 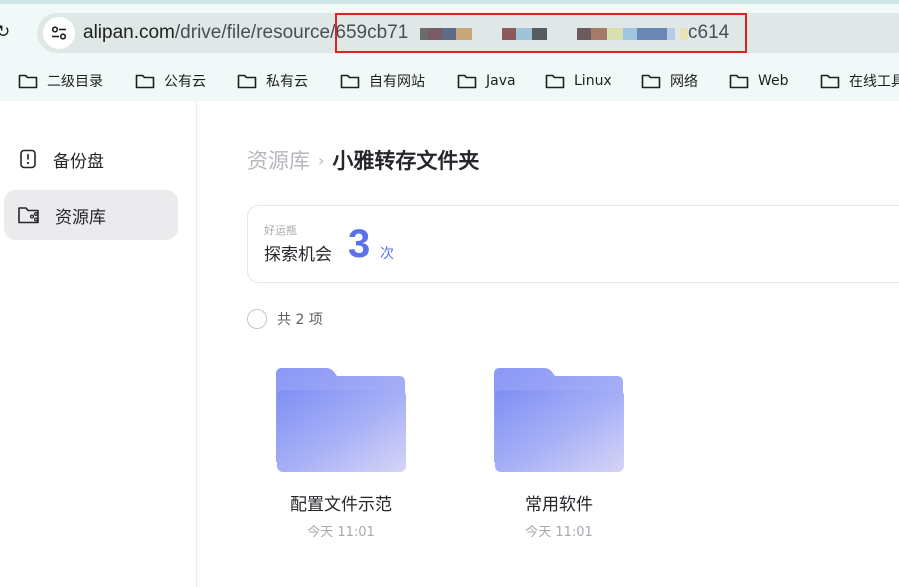 I want to click on bookmark-label: Web, so click(x=773, y=81).